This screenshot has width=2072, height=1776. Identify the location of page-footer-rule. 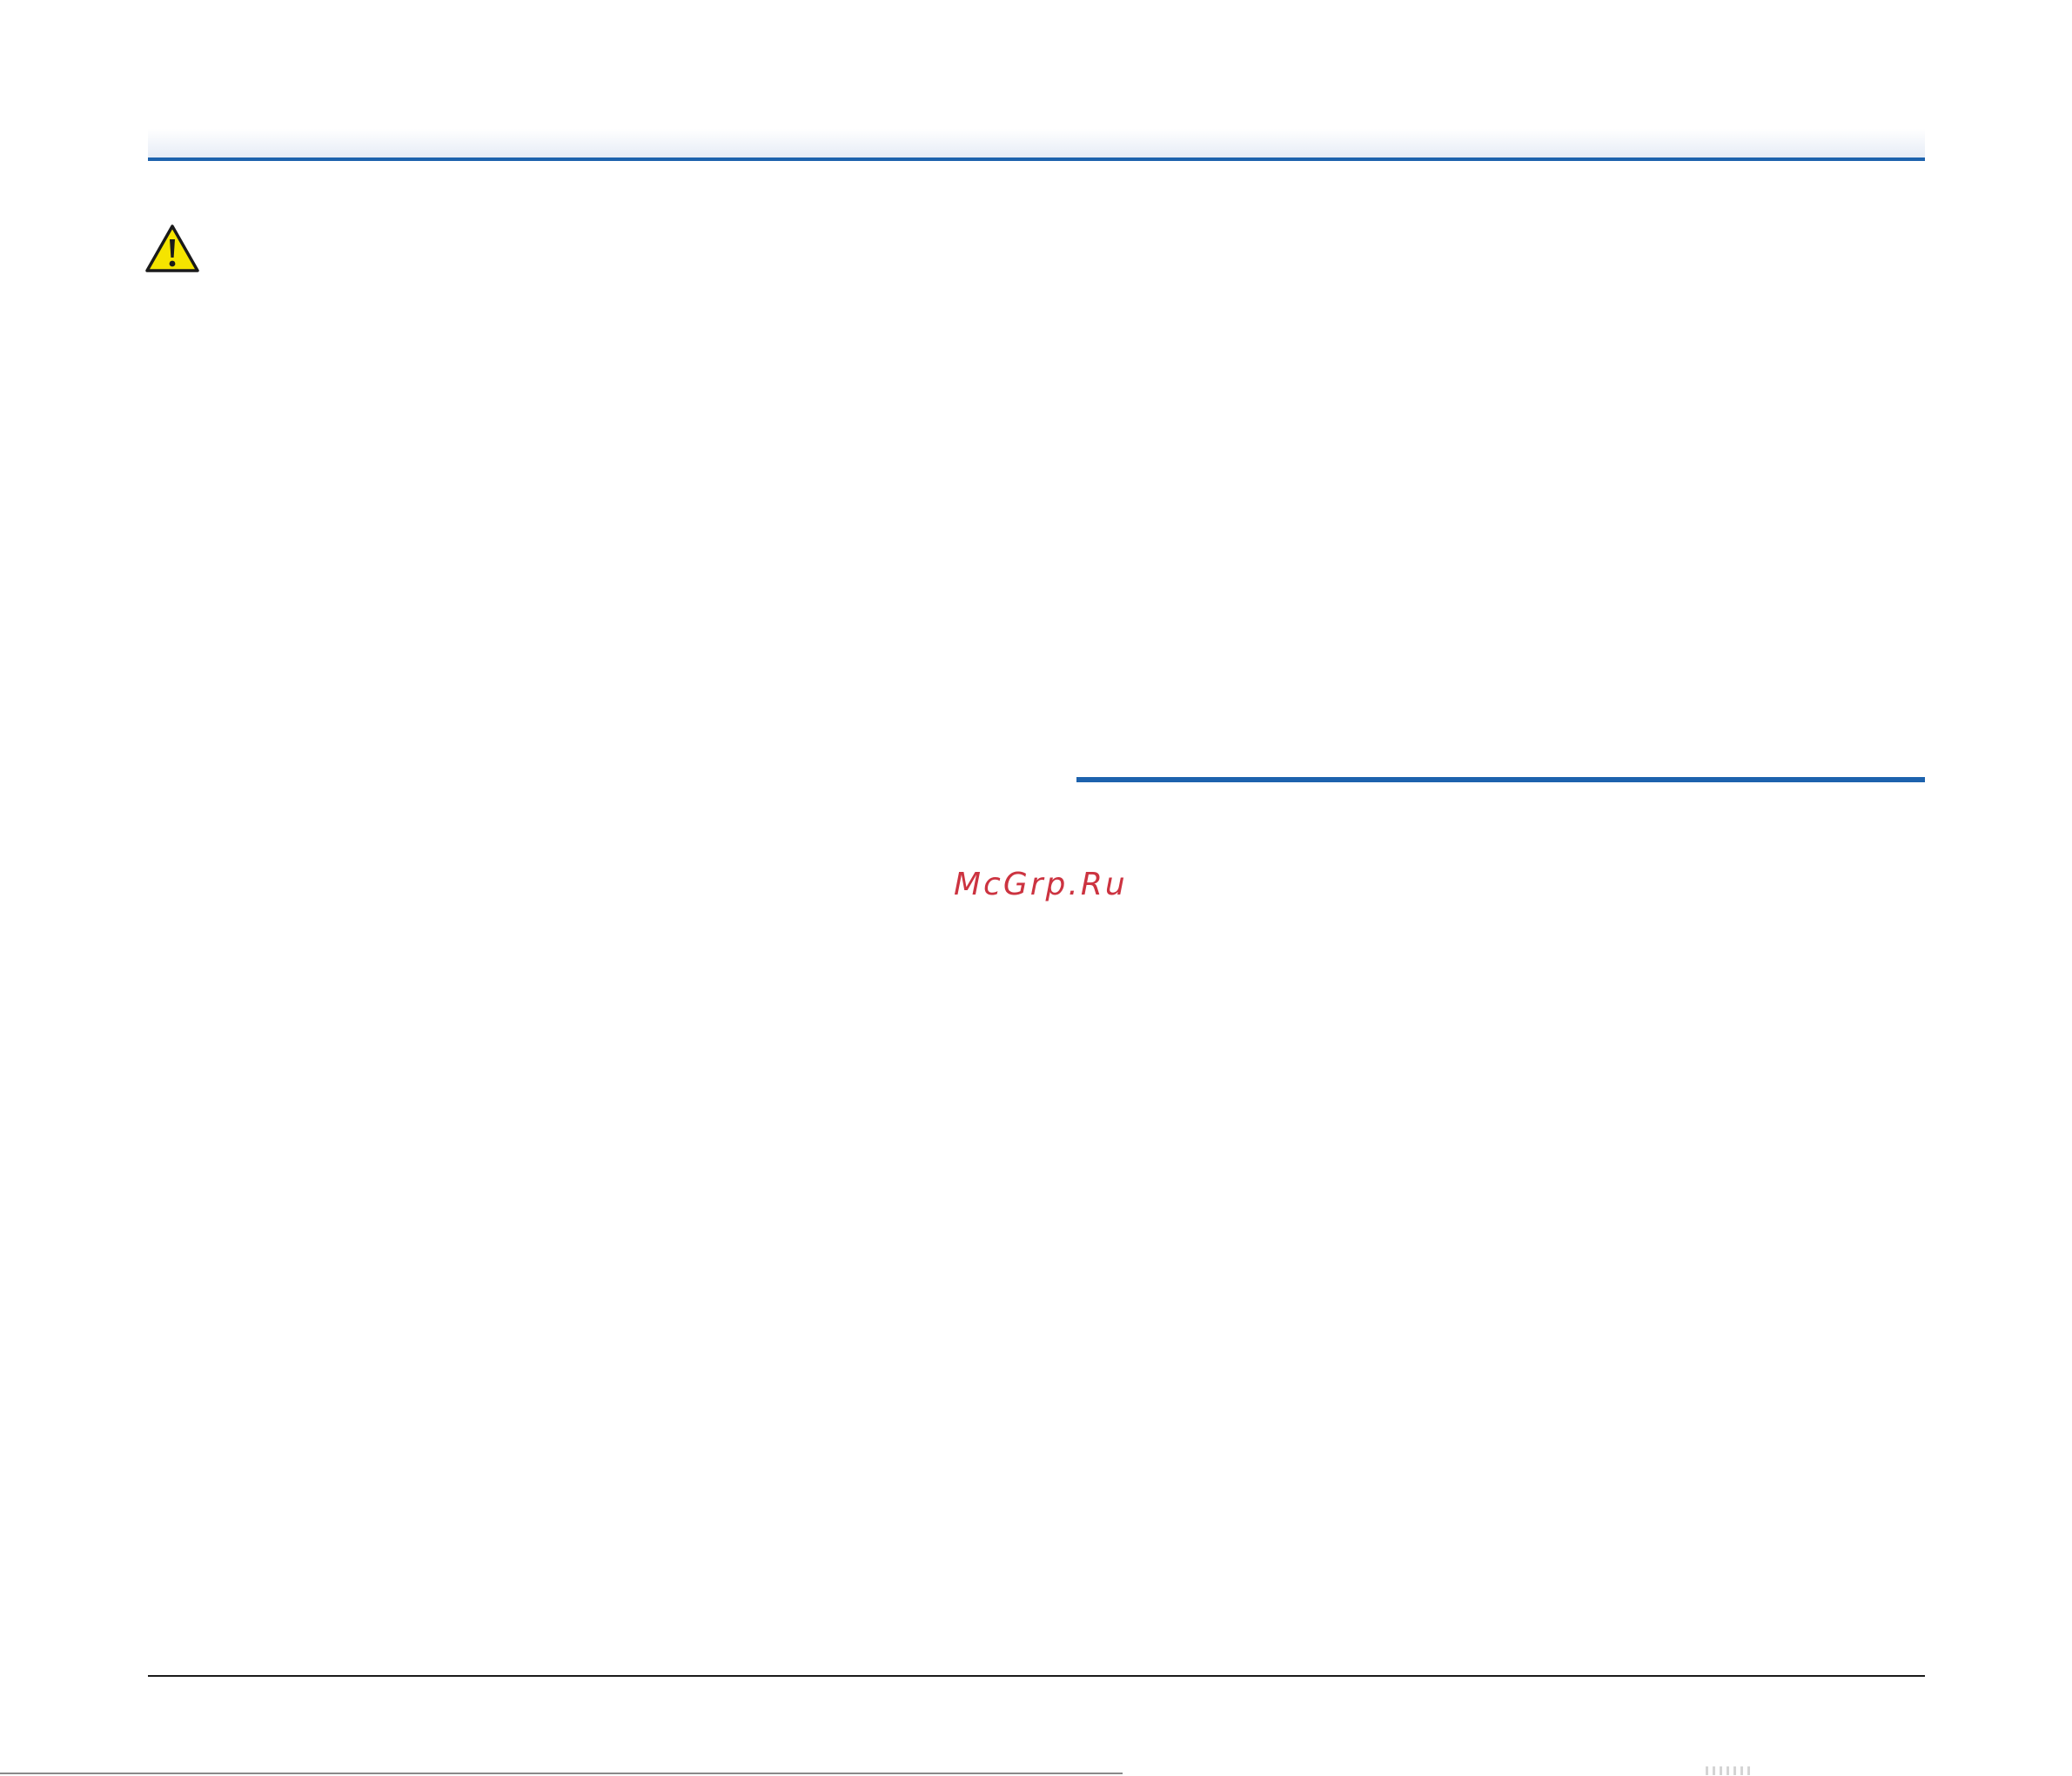
(1036, 1676).